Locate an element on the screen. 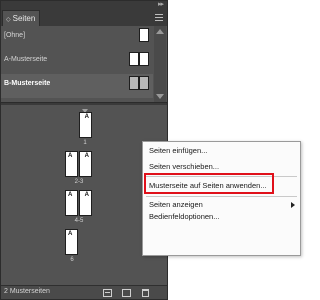 This screenshot has width=320, height=300. highlight-annotation is located at coordinates (209, 183).